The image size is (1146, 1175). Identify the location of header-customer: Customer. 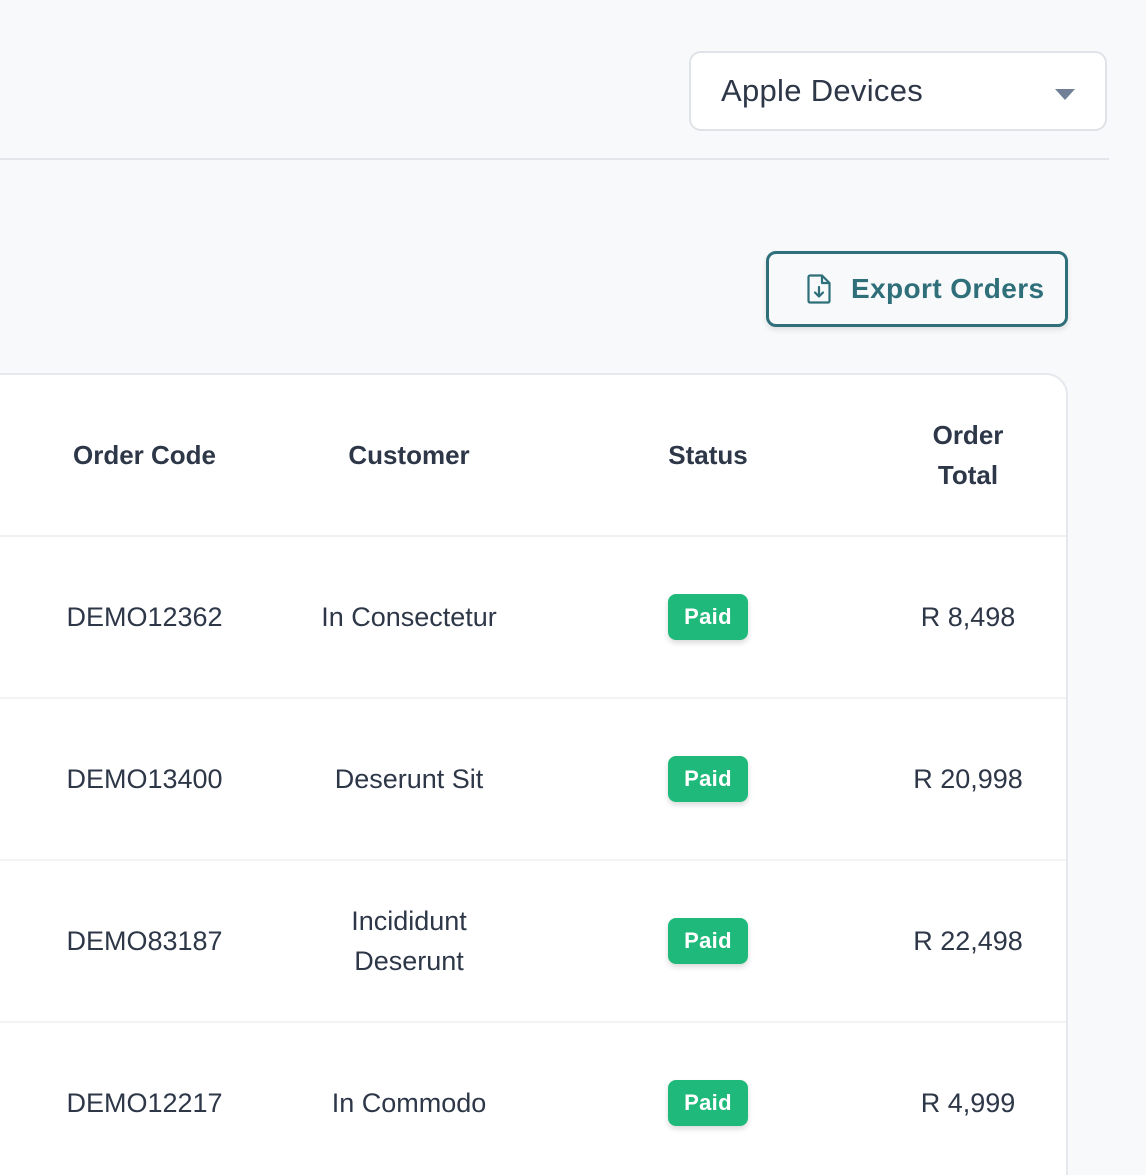
(409, 455).